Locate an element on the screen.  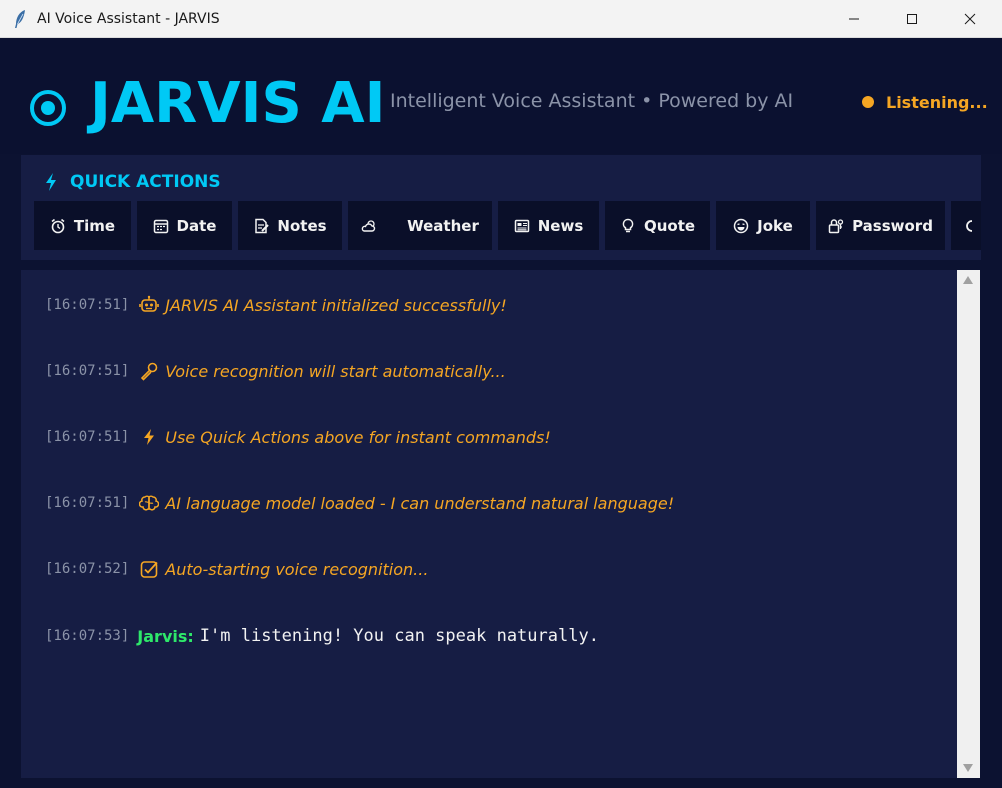
minimize-icon is located at coordinates (854, 19).